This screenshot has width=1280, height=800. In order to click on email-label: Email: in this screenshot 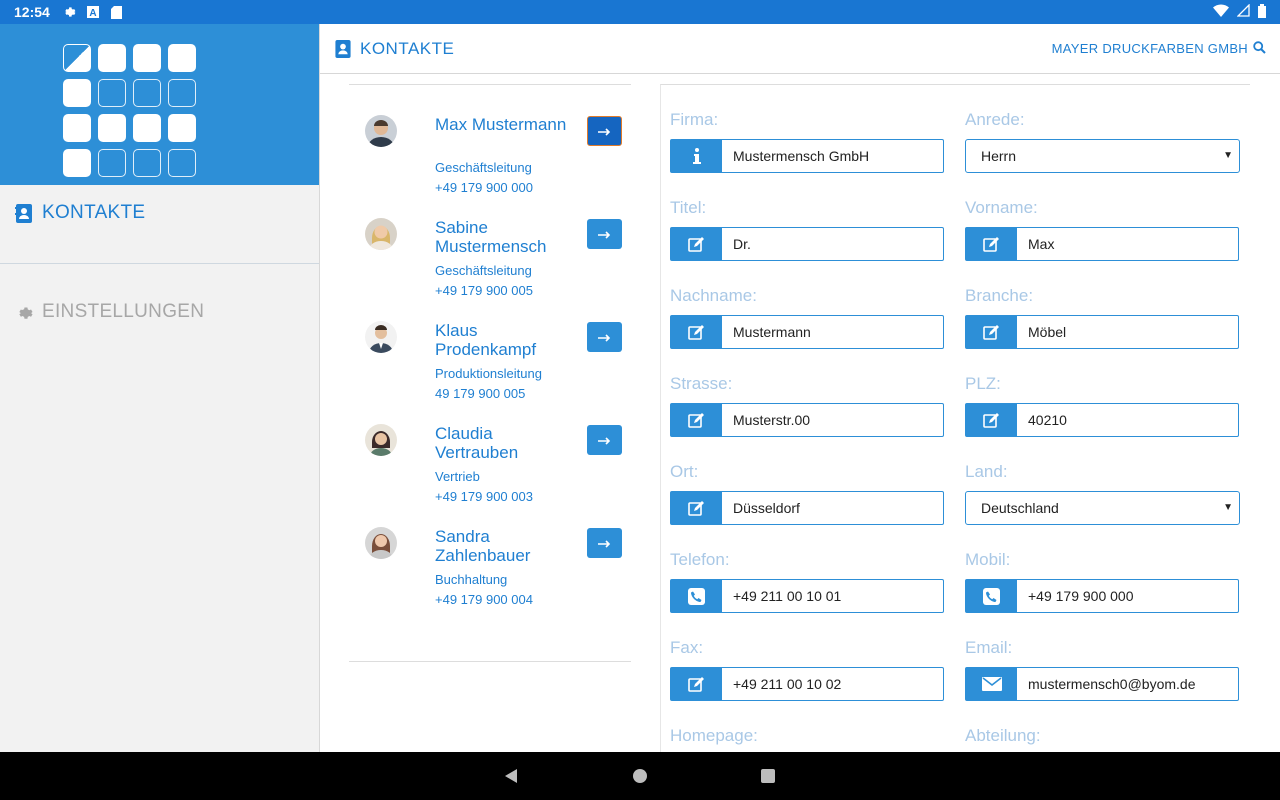, I will do `click(989, 647)`.